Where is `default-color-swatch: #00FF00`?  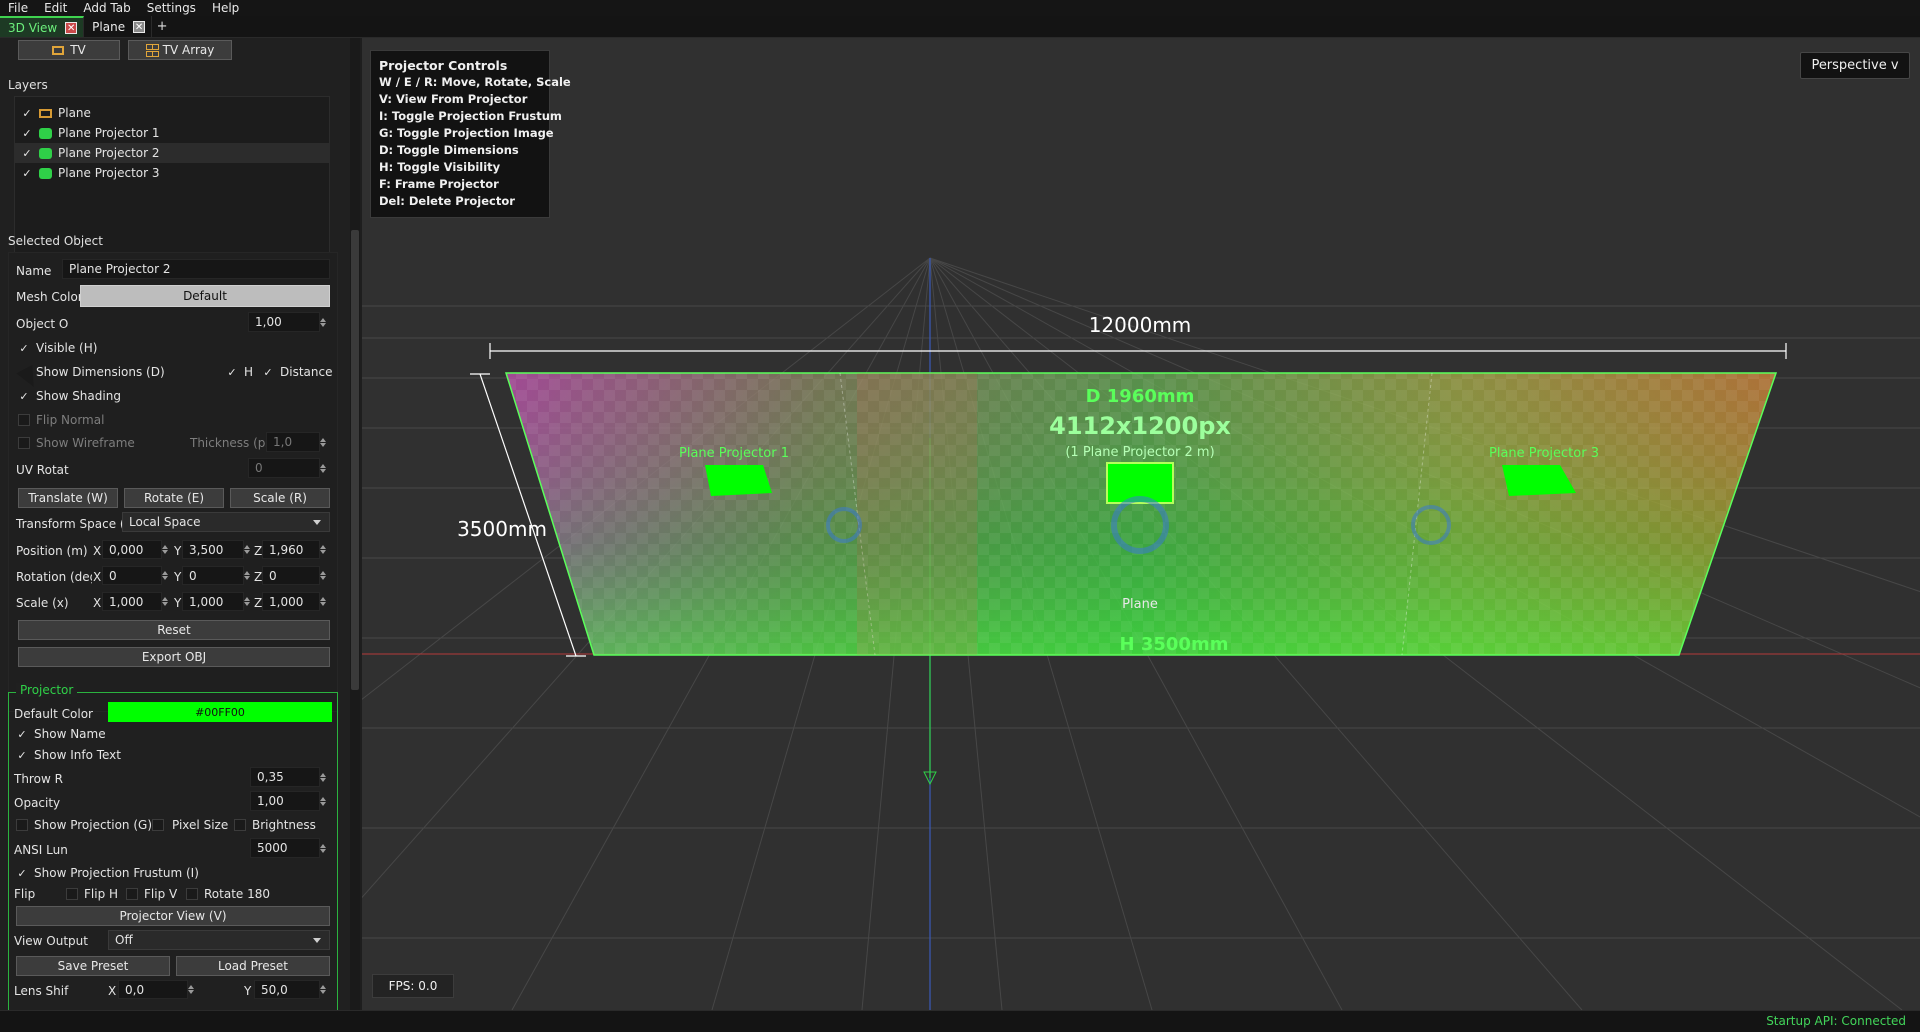 default-color-swatch: #00FF00 is located at coordinates (220, 712).